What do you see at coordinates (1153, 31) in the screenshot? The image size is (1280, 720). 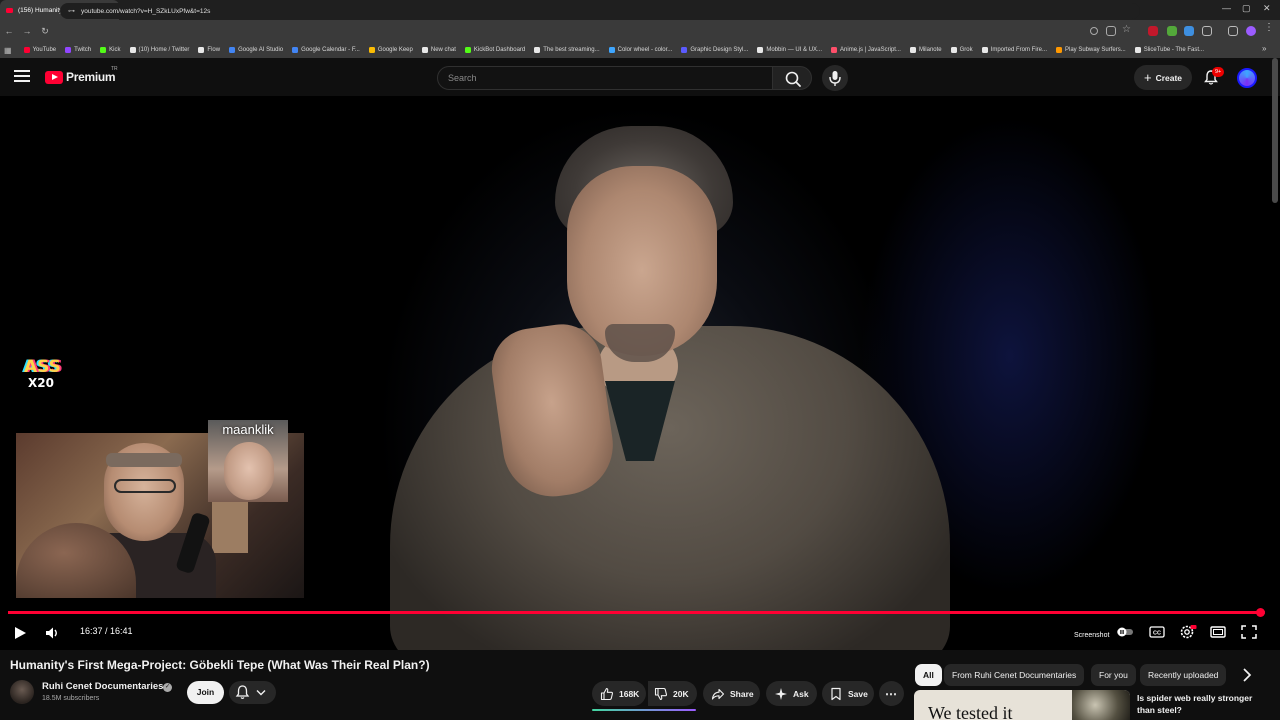 I see `extension-red-icon` at bounding box center [1153, 31].